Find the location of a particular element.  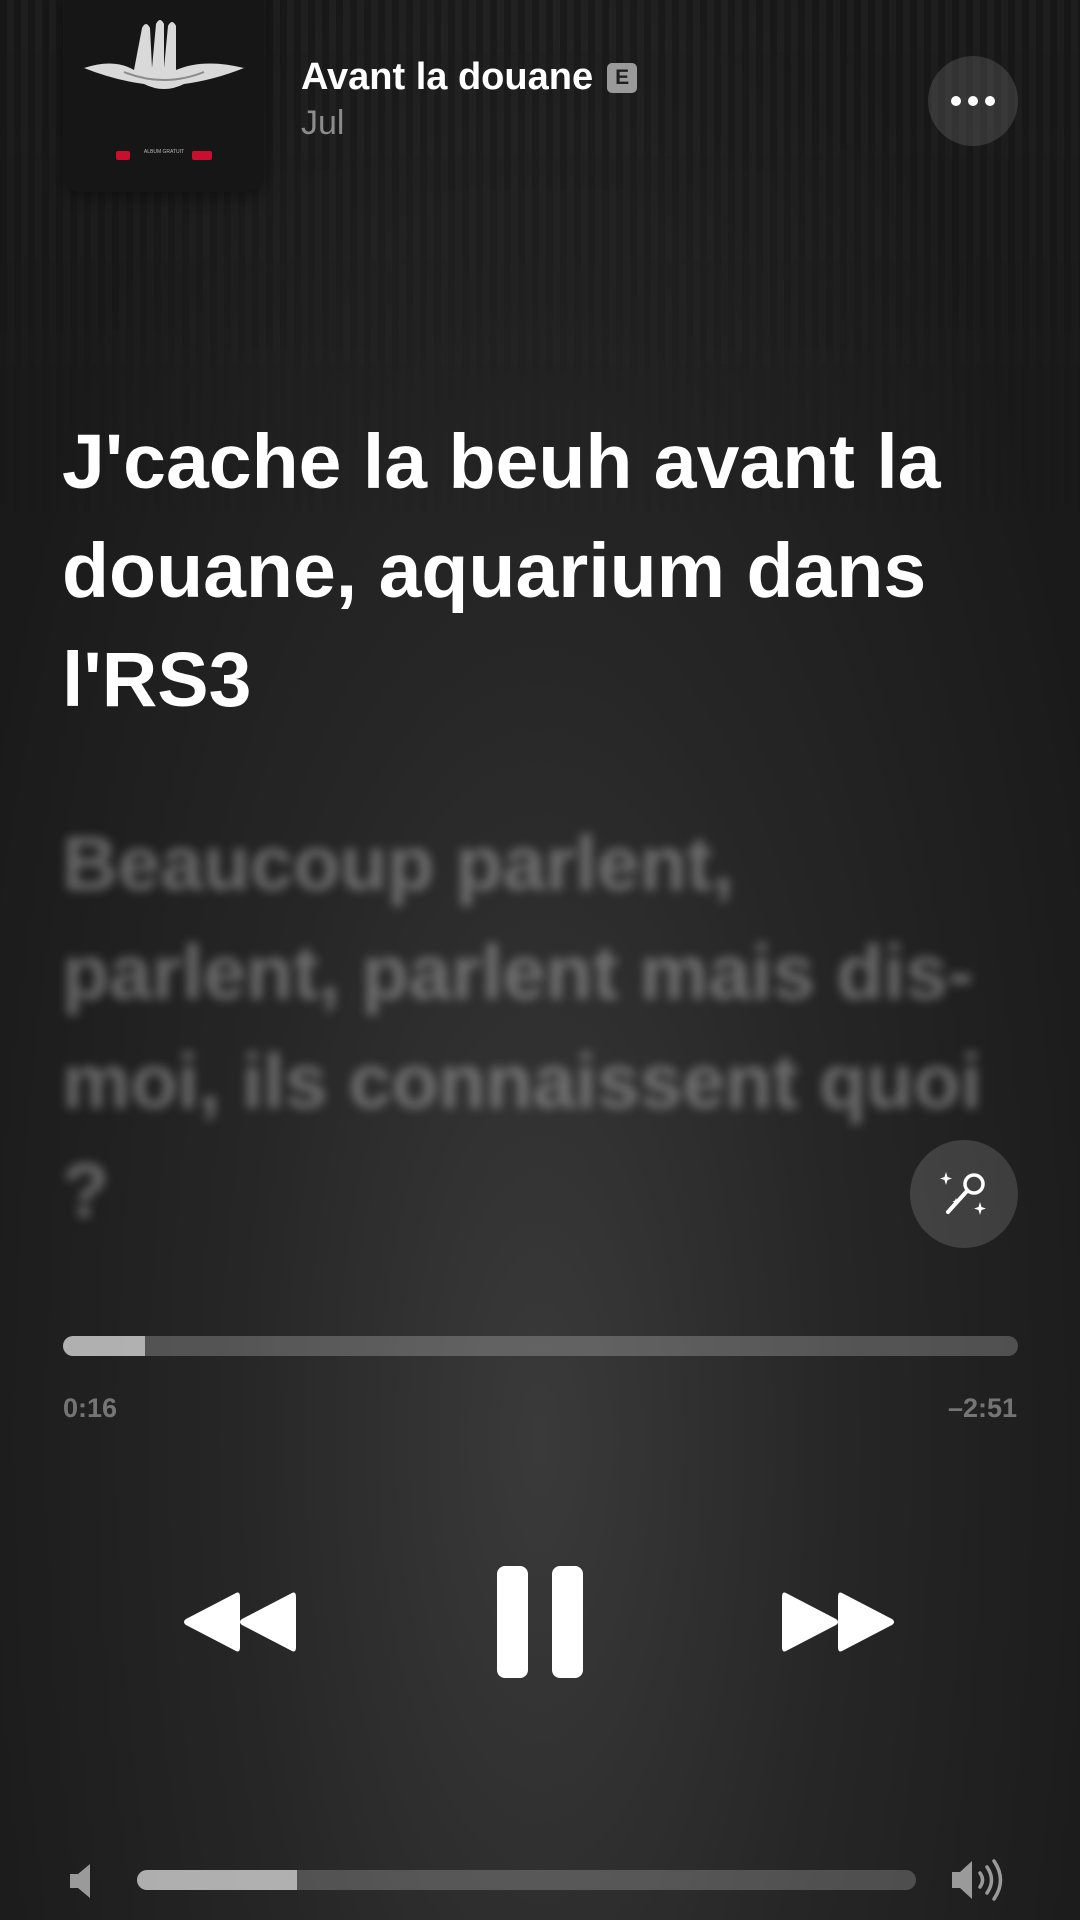

sing-lyrics-button is located at coordinates (964, 1194).